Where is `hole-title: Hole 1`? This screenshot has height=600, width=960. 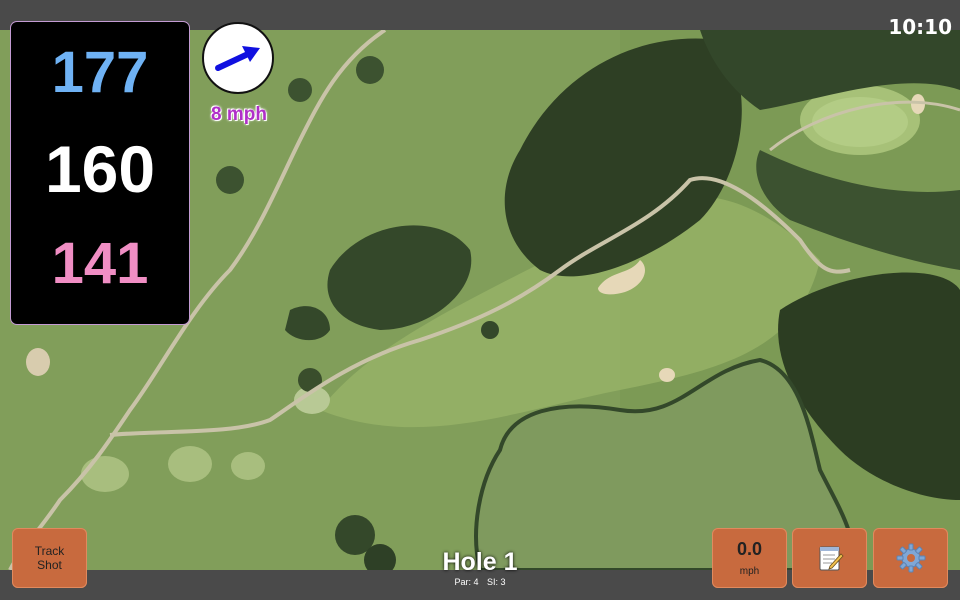 hole-title: Hole 1 is located at coordinates (480, 562).